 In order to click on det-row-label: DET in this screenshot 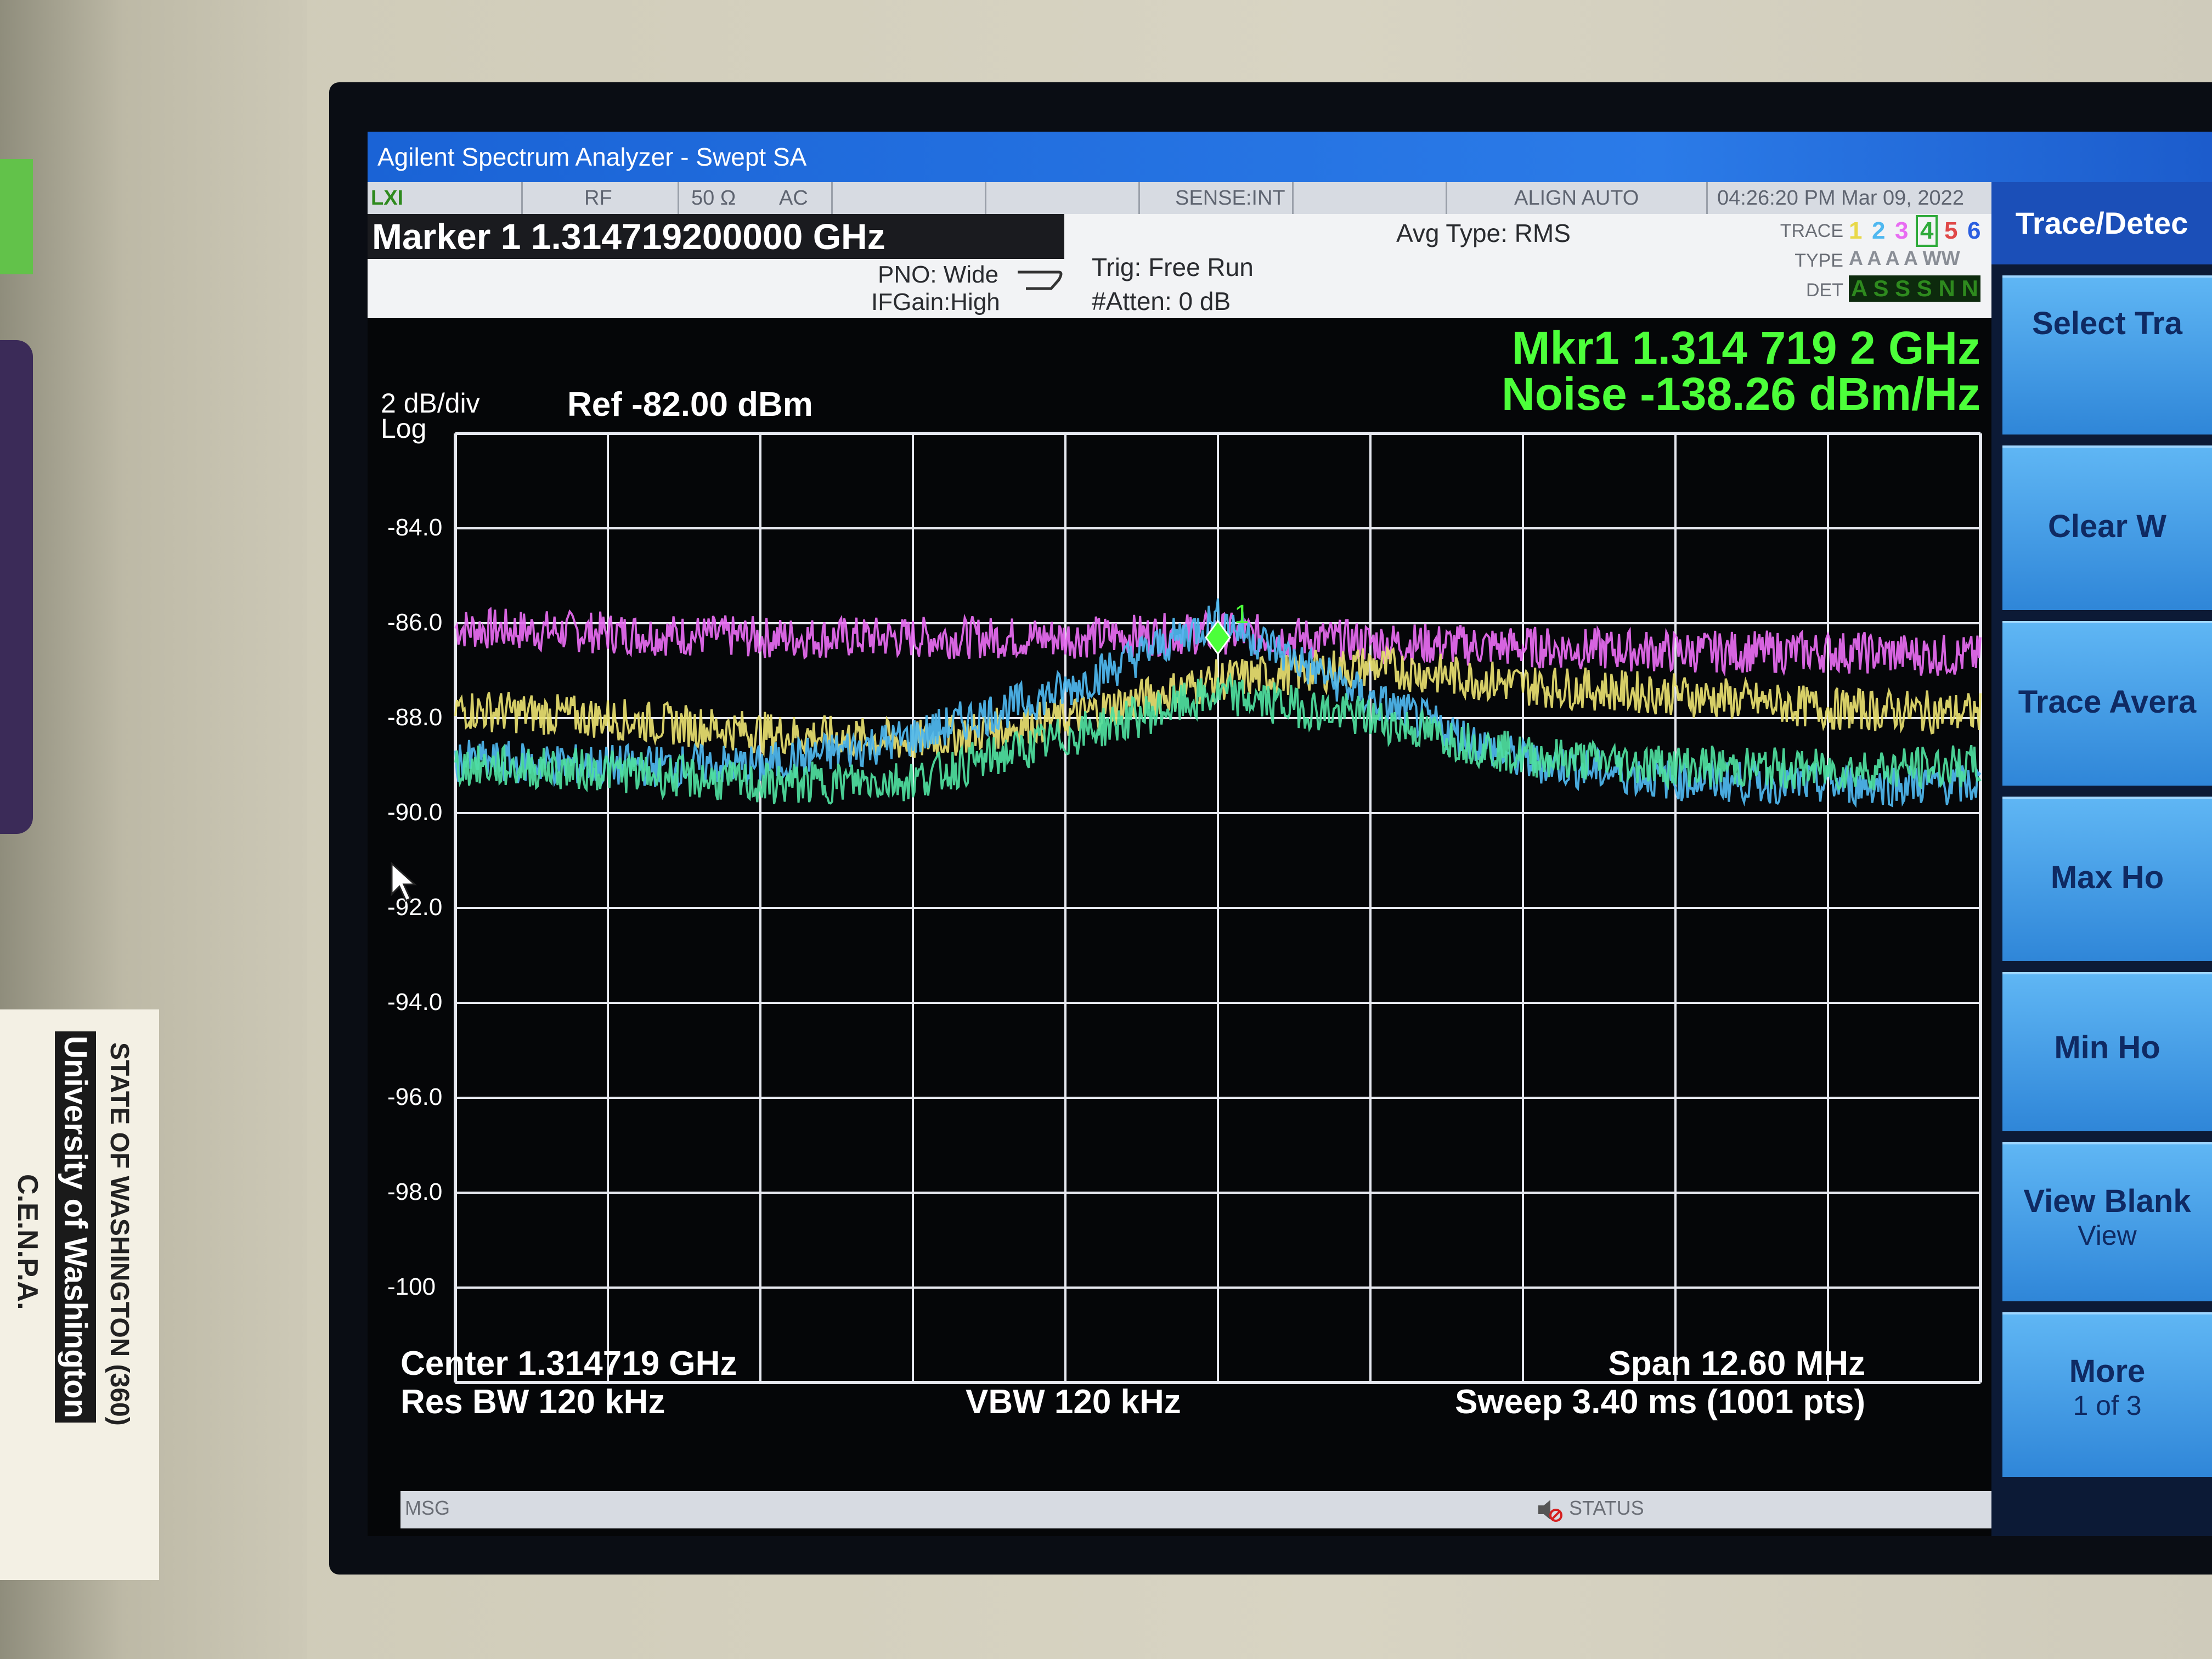, I will do `click(1824, 290)`.